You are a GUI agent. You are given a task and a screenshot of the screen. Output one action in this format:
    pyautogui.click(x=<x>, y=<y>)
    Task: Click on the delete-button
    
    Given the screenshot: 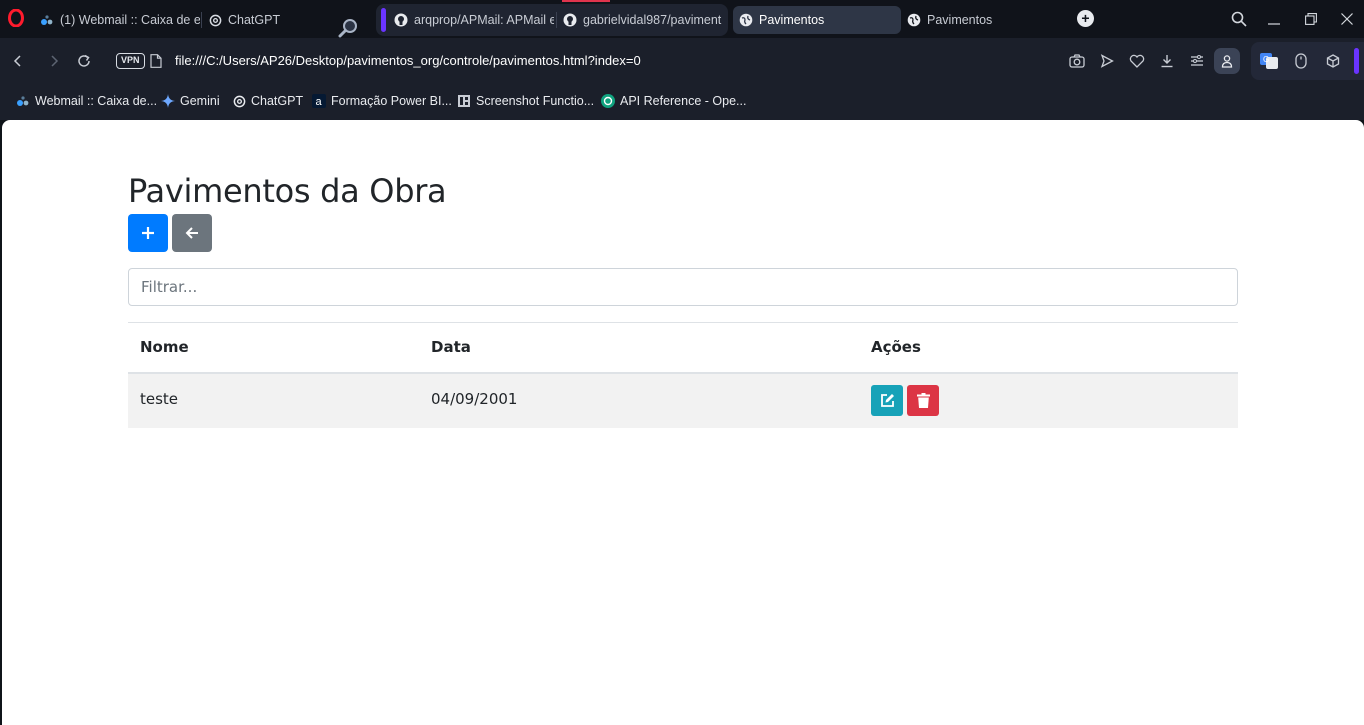 What is the action you would take?
    pyautogui.click(x=923, y=400)
    